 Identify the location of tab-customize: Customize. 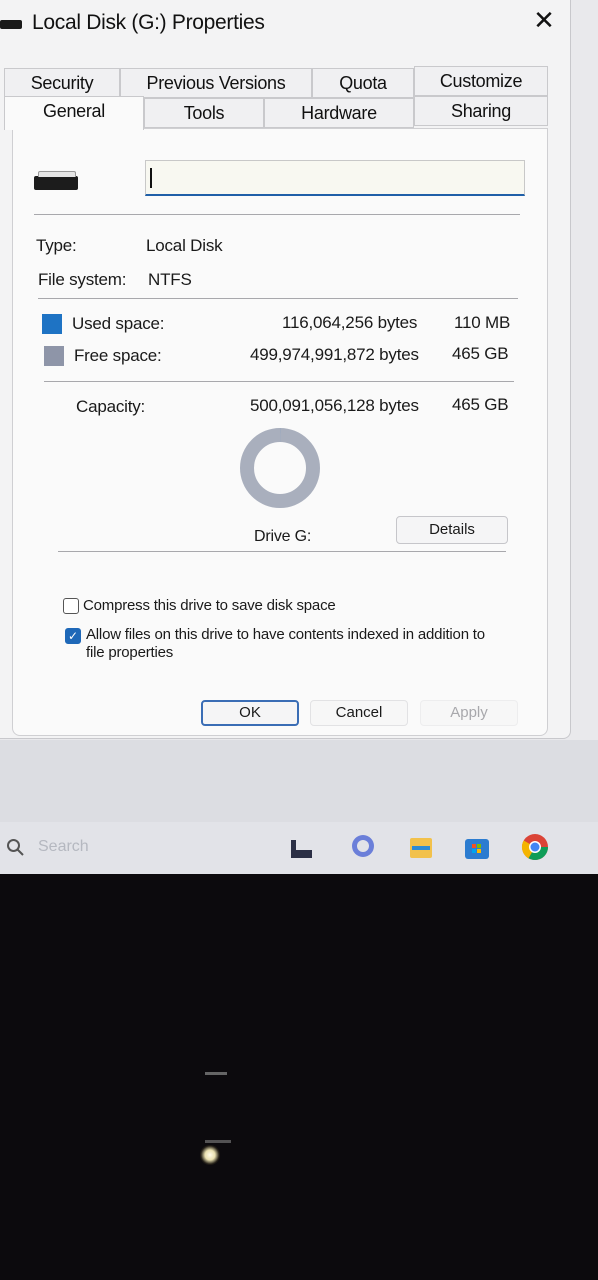
(481, 81).